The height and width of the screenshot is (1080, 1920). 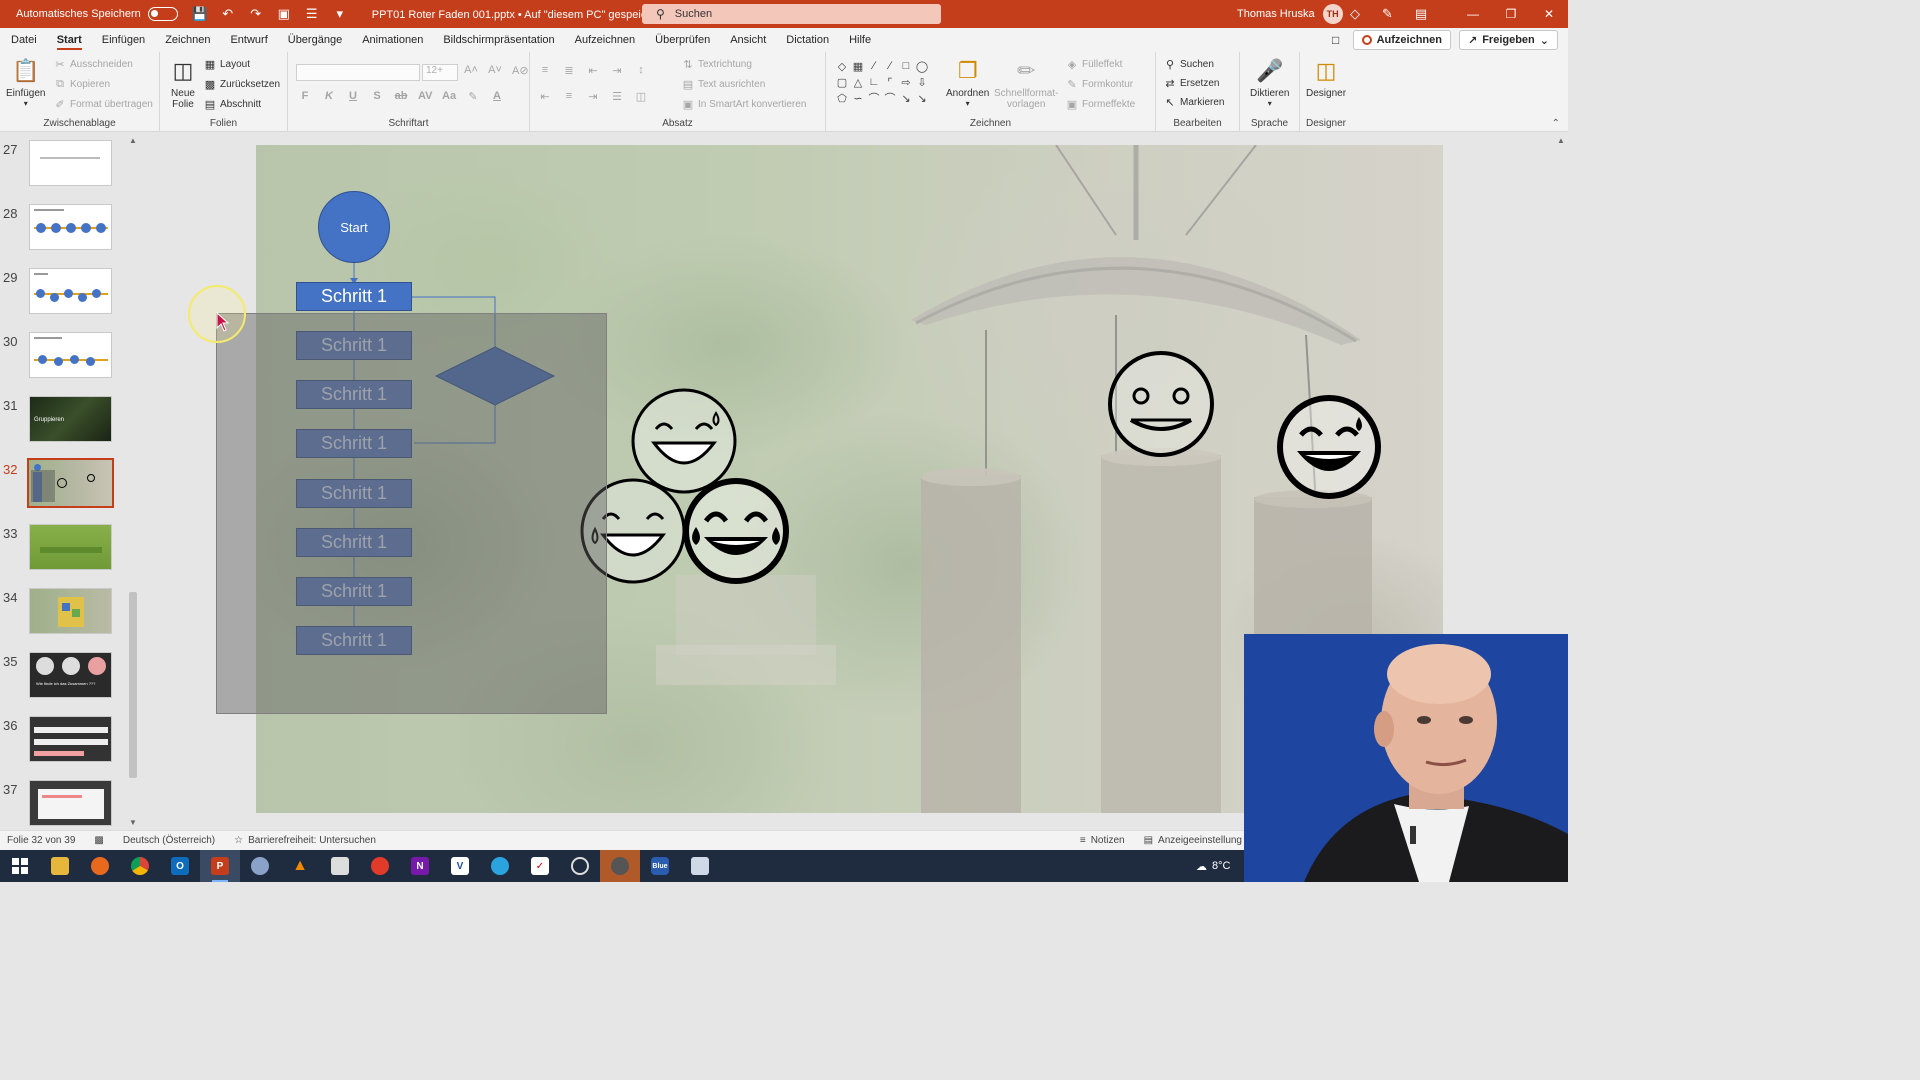 I want to click on clear-format-icon: A⊘, so click(x=520, y=70).